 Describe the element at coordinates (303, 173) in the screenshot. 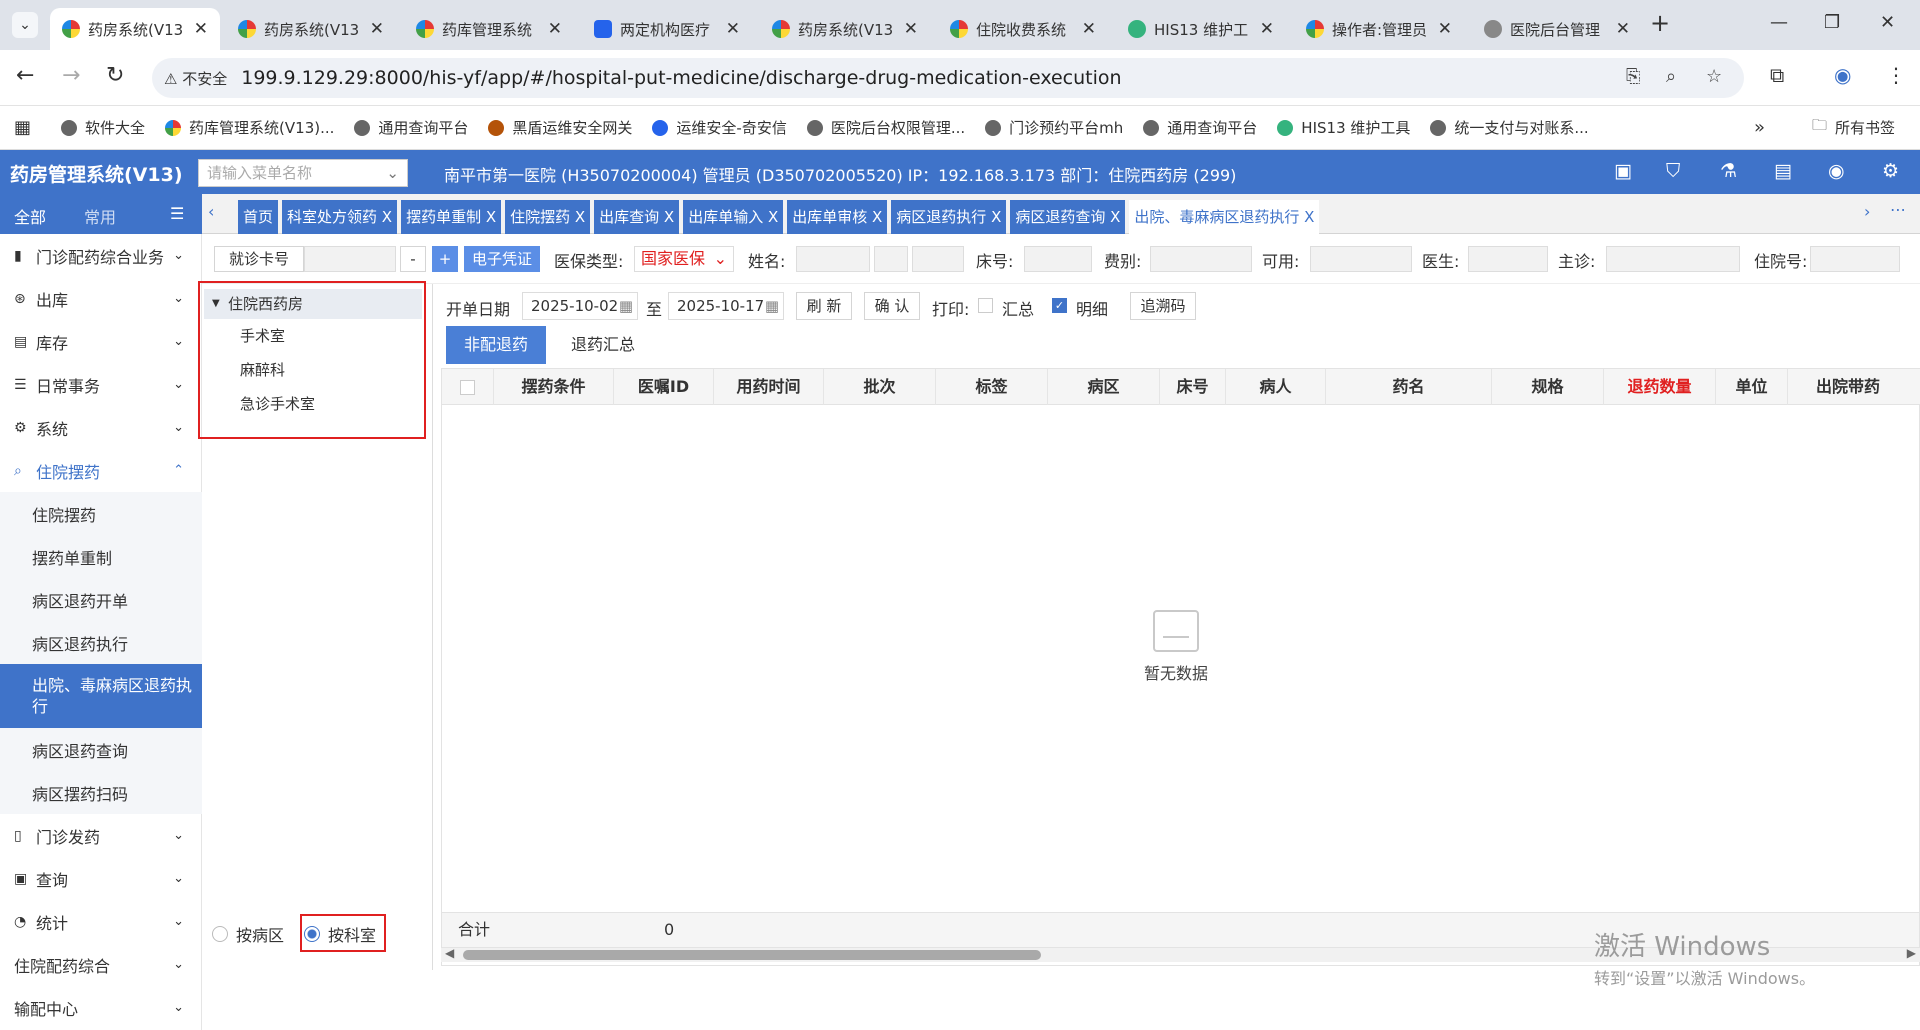

I see `menu-search-input: 请输入菜单名称 ⌄` at that location.